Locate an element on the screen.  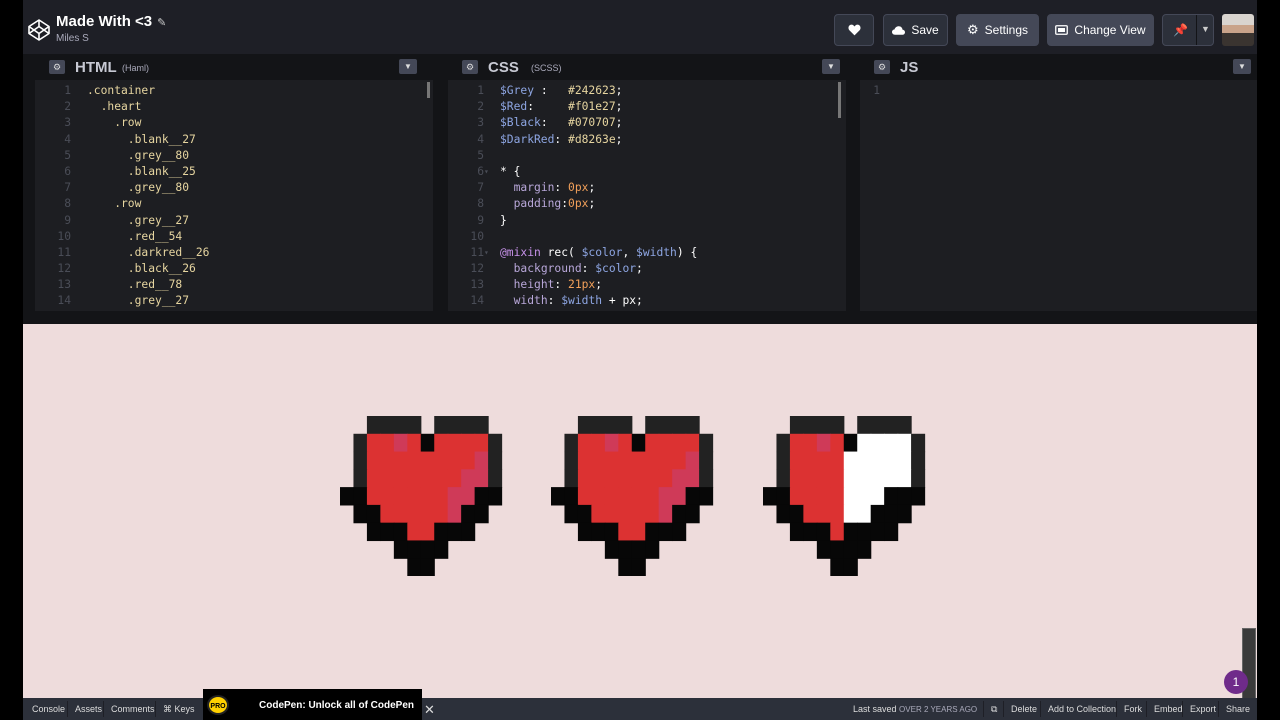
half-heart is located at coordinates (844, 496).